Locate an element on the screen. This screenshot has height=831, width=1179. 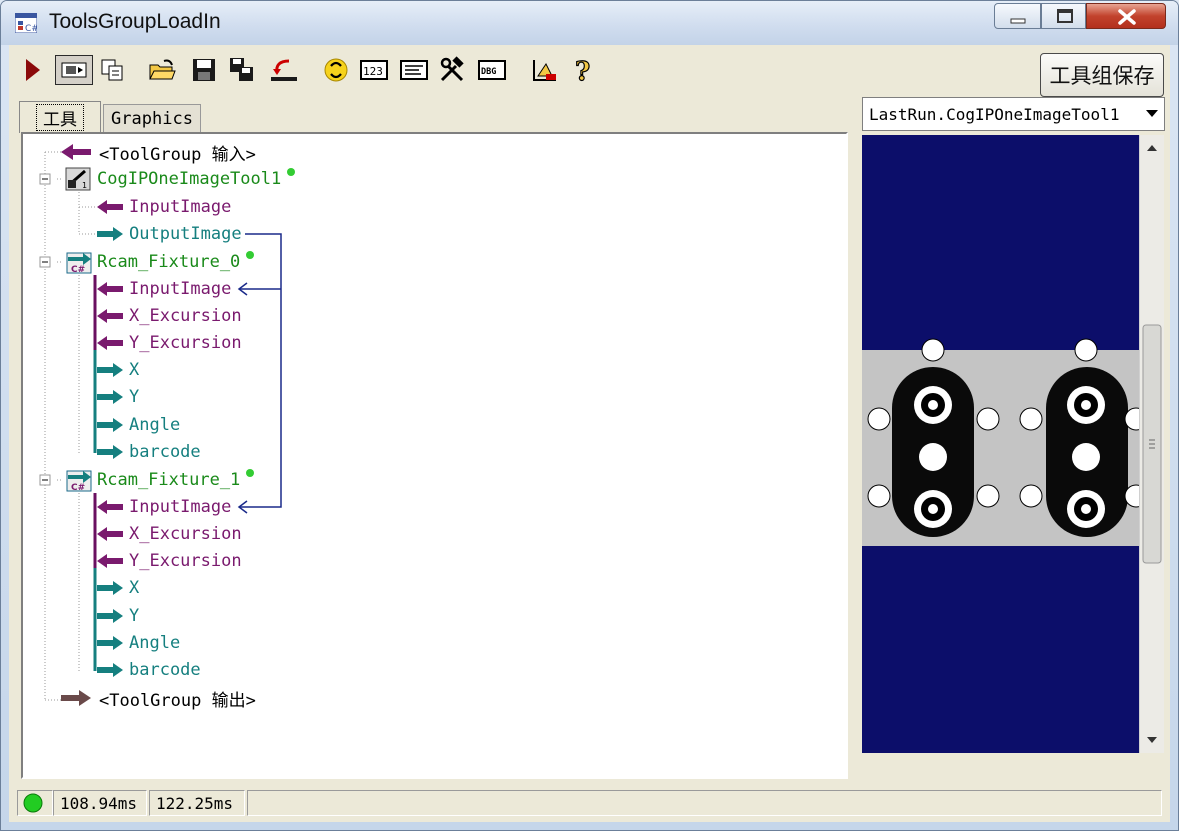
script-icon is located at coordinates (544, 70).